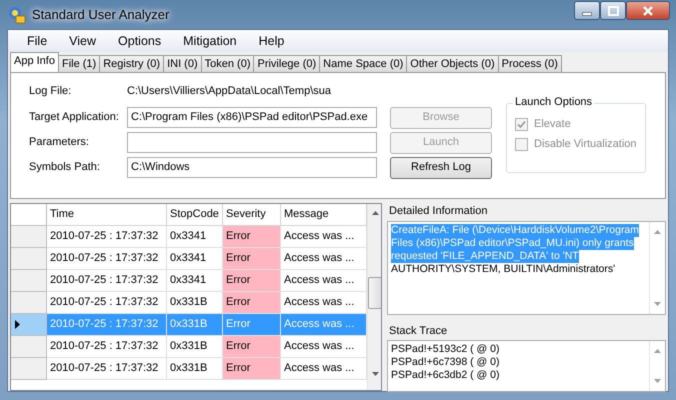  I want to click on input-field, so click(252, 142).